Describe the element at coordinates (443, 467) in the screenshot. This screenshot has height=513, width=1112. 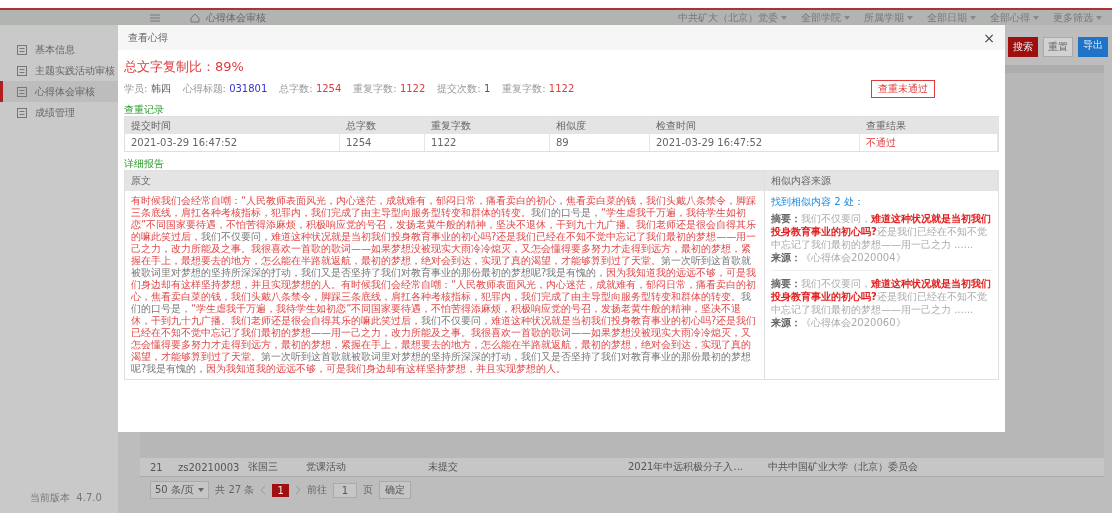
I see `table-cell-text: 未提交` at that location.